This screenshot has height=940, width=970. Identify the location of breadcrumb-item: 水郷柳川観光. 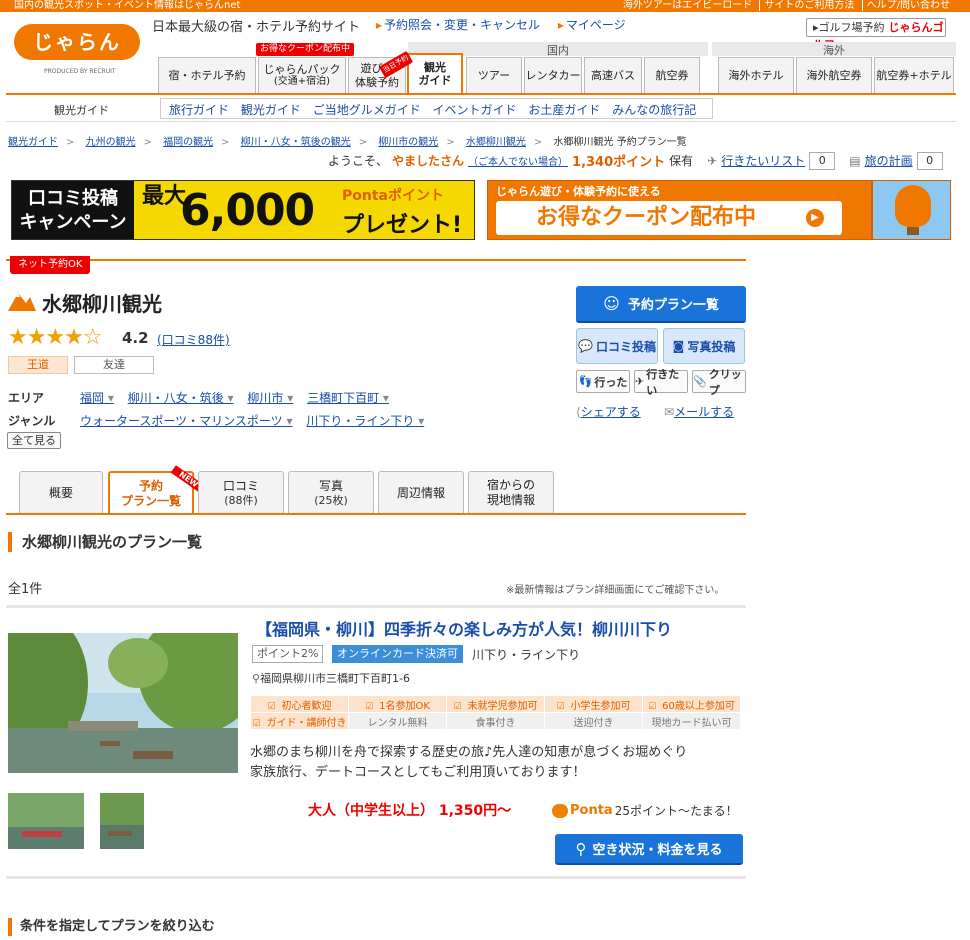
(496, 142).